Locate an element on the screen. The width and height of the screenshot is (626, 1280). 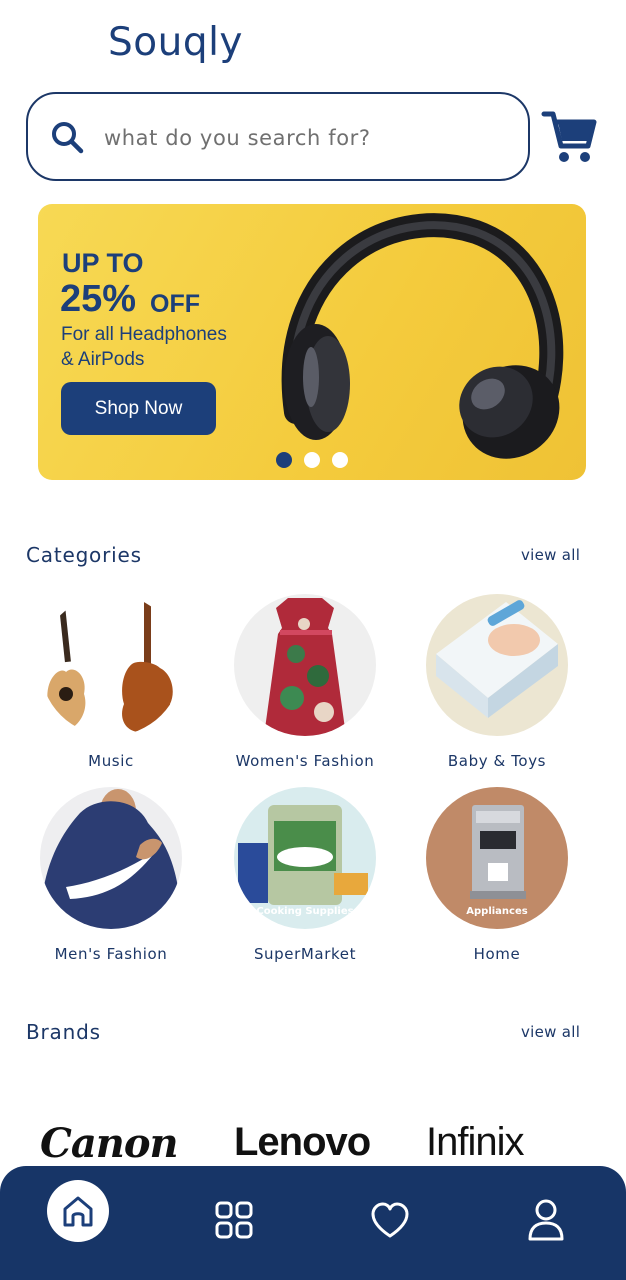
category-label: SuperMarket is located at coordinates (305, 954).